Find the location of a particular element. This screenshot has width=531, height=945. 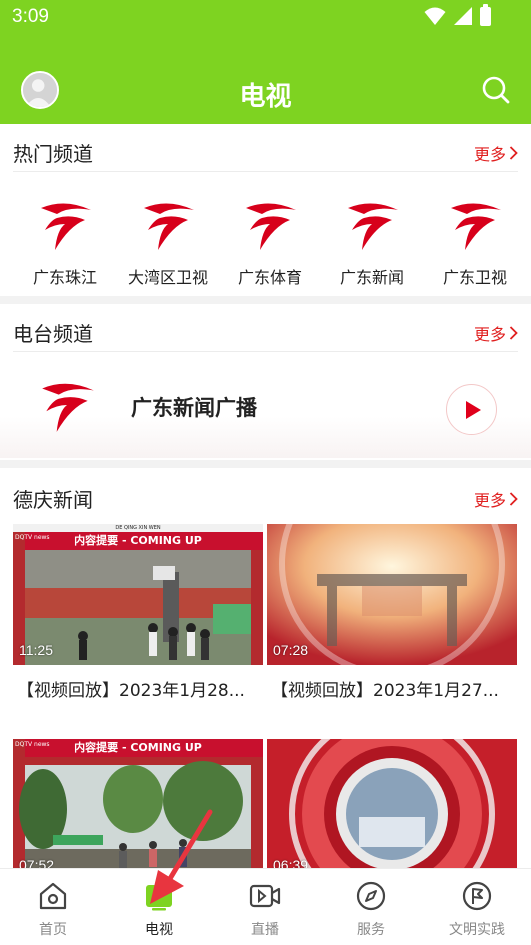

status-icons is located at coordinates (457, 14).